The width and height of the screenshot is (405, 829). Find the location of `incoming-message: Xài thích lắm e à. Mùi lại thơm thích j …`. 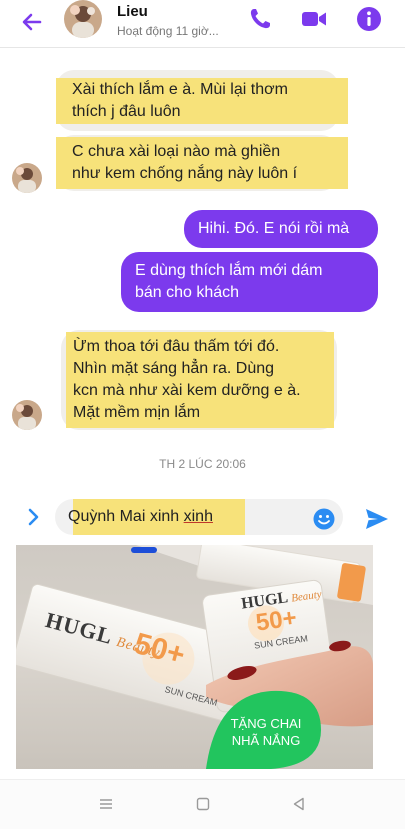

incoming-message: Xài thích lắm e à. Mùi lại thơm thích j … is located at coordinates (202, 100).